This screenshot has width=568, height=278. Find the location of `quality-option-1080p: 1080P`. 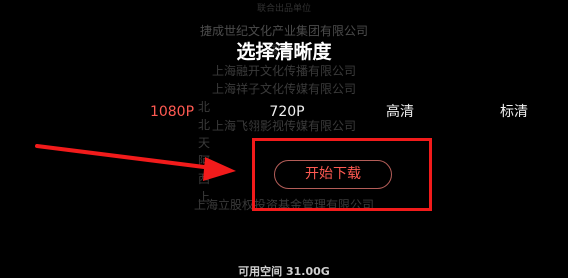

quality-option-1080p: 1080P is located at coordinates (172, 112).